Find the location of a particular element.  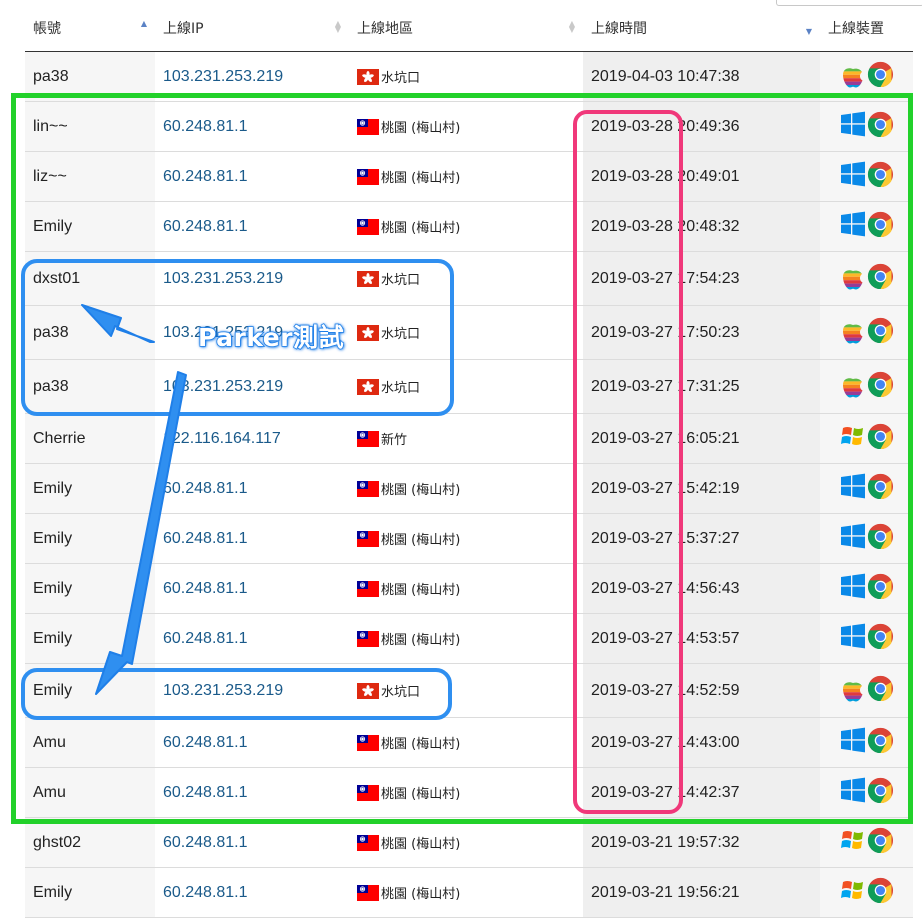

login-time: 2019-03-27 14:43:00 is located at coordinates (665, 742).